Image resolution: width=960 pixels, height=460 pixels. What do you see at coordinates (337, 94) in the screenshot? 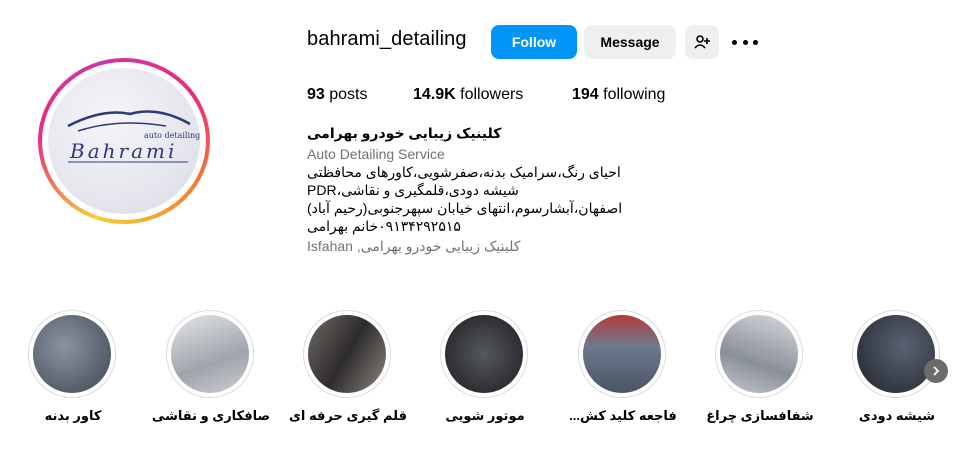
I see `posts-stat: 93 posts` at bounding box center [337, 94].